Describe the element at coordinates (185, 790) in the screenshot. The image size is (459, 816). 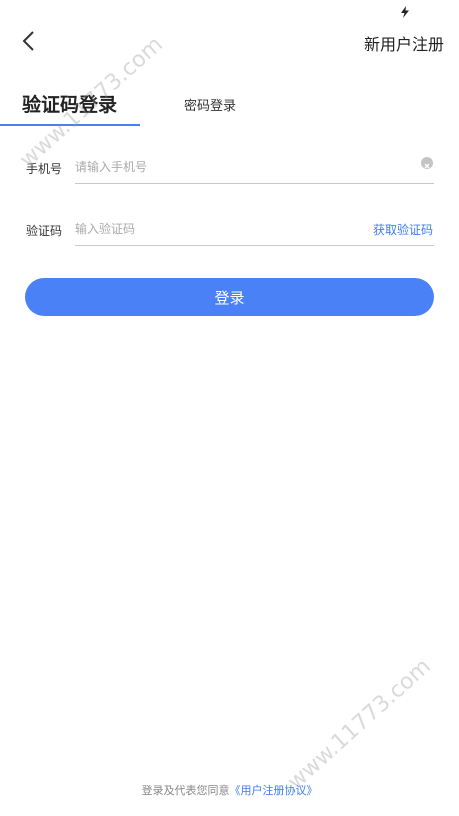
I see `agreement-prefix: 登录及代表您同意` at that location.